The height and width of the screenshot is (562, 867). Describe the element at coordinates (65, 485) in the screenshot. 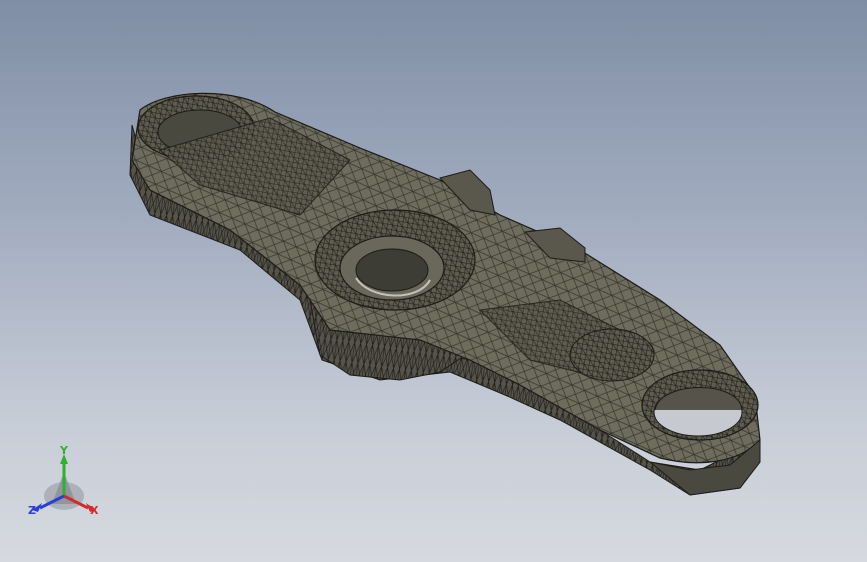

I see `orientation-triad: Y X Z` at that location.